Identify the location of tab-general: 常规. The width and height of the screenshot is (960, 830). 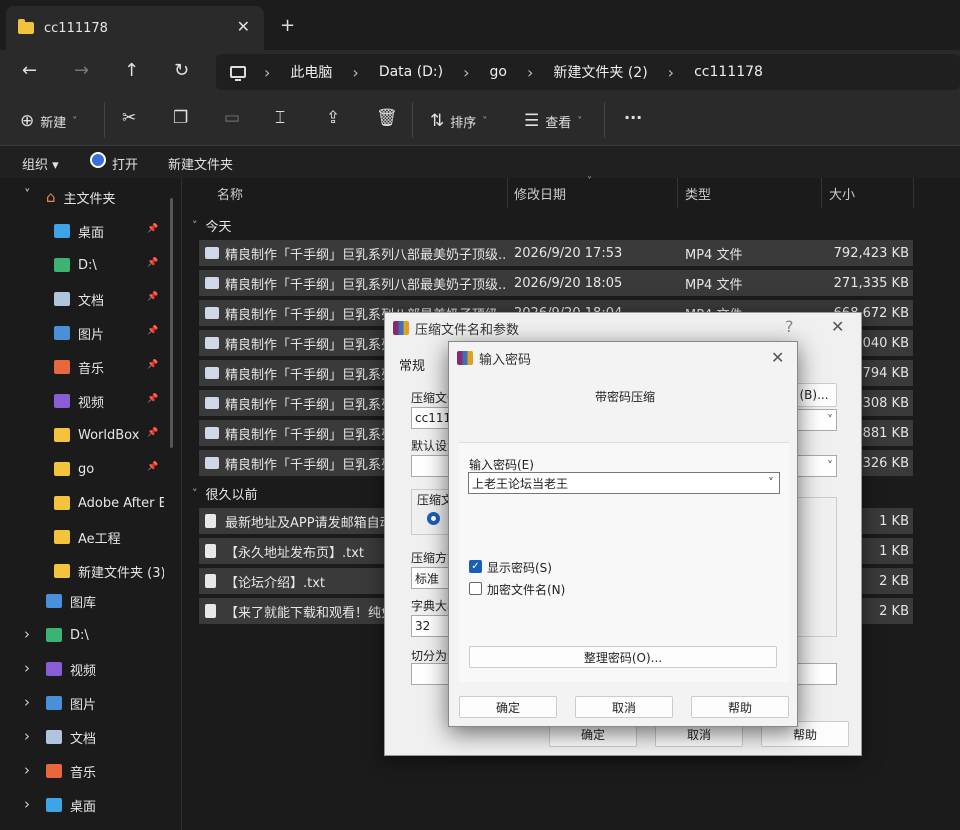
(412, 364).